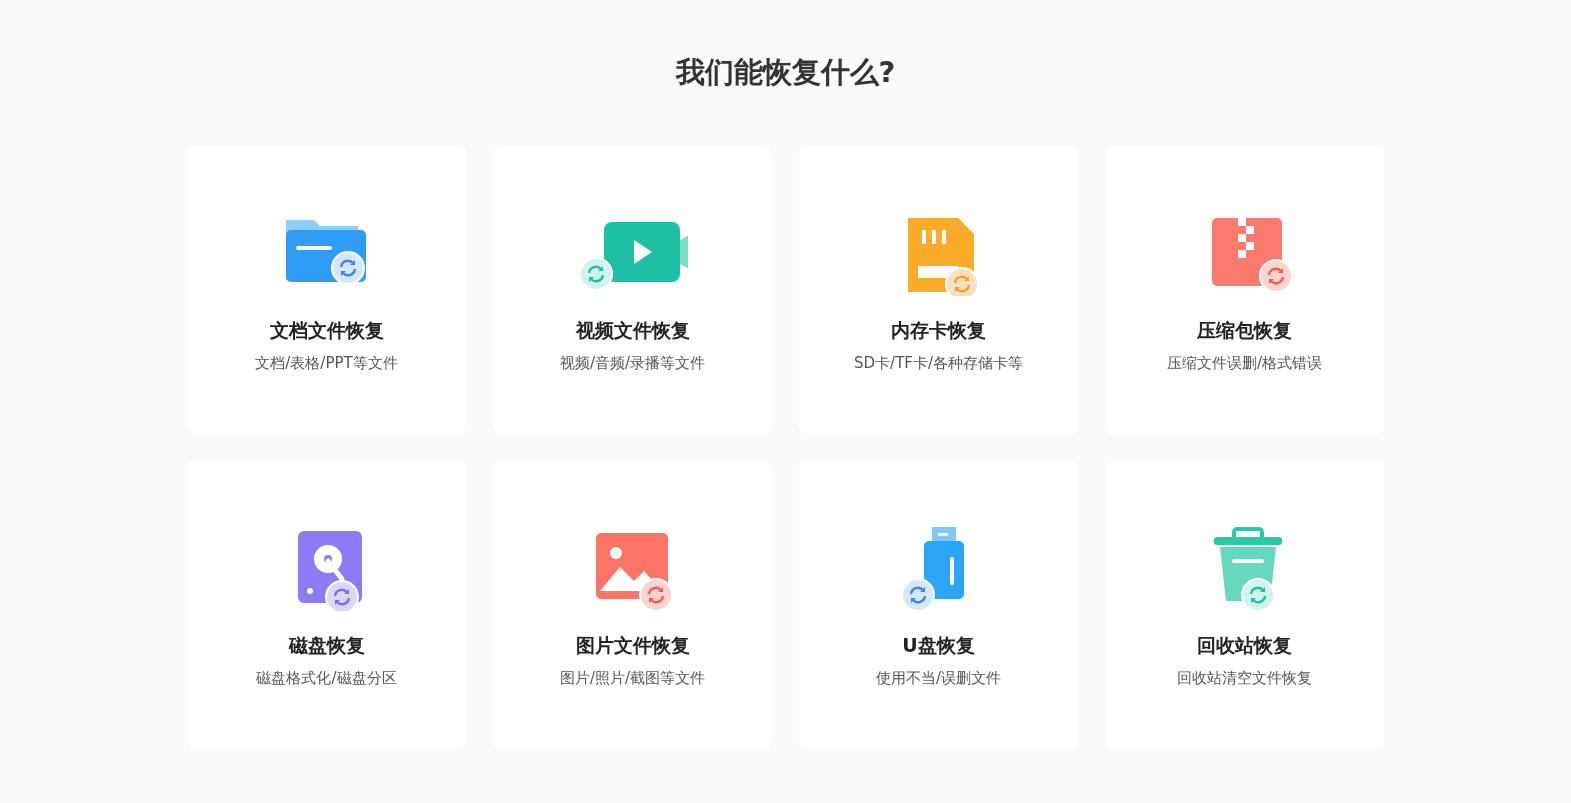  I want to click on card-subtitle: 使用不当/误删文件, so click(938, 678).